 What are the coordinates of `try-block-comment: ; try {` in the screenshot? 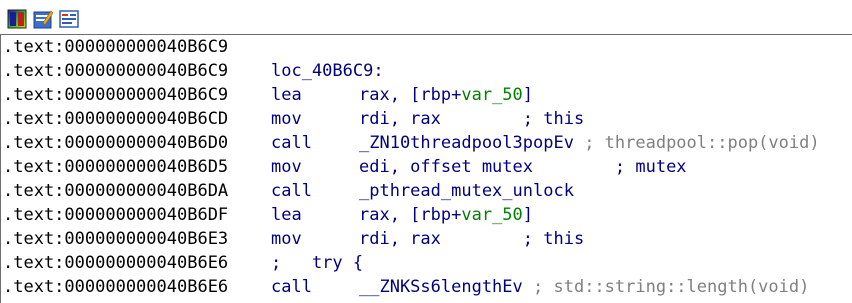 It's located at (317, 263).